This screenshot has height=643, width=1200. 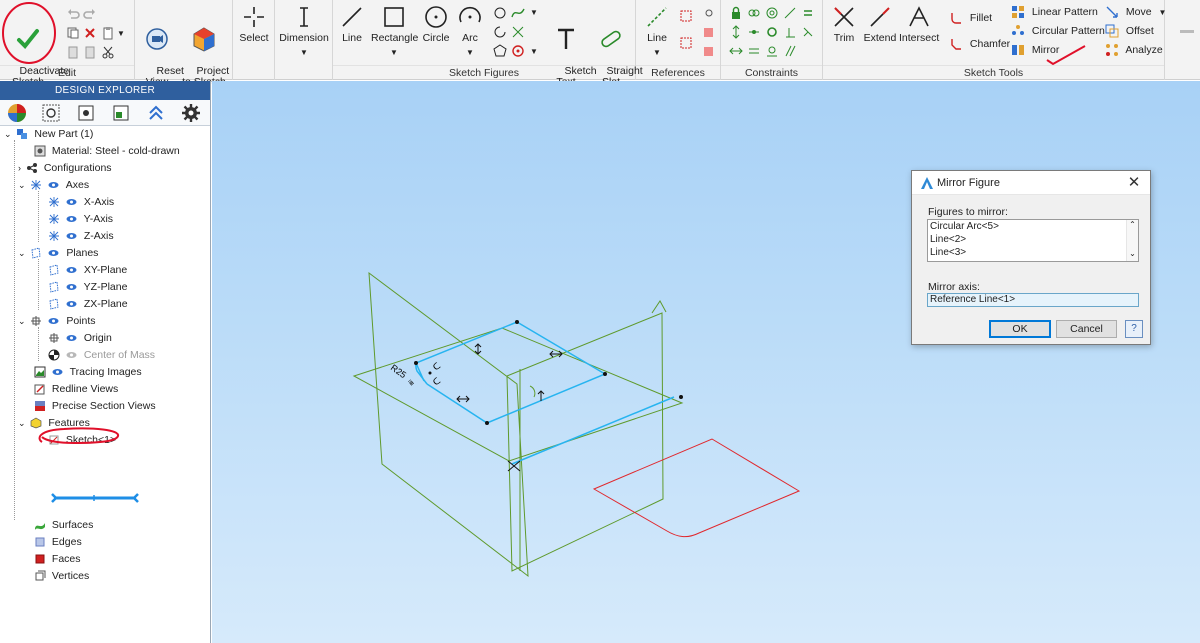 What do you see at coordinates (156, 113) in the screenshot?
I see `collapse-up-icon` at bounding box center [156, 113].